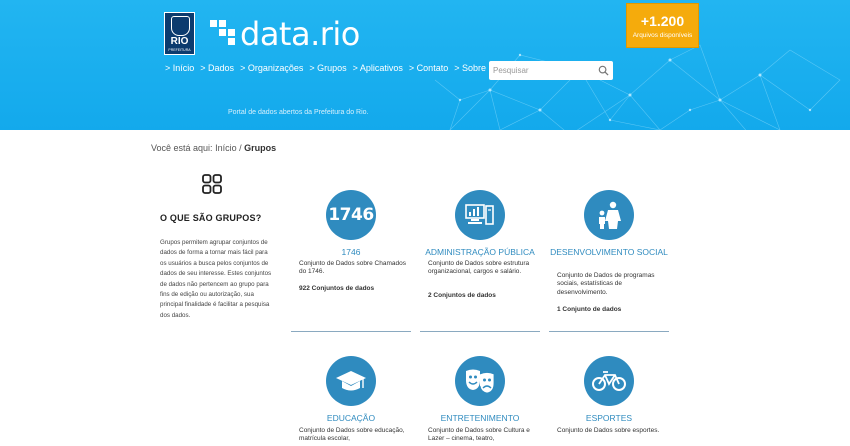 This screenshot has width=850, height=446. I want to click on group-title: ADMINISTRAÇÃO PÚBLICA, so click(480, 252).